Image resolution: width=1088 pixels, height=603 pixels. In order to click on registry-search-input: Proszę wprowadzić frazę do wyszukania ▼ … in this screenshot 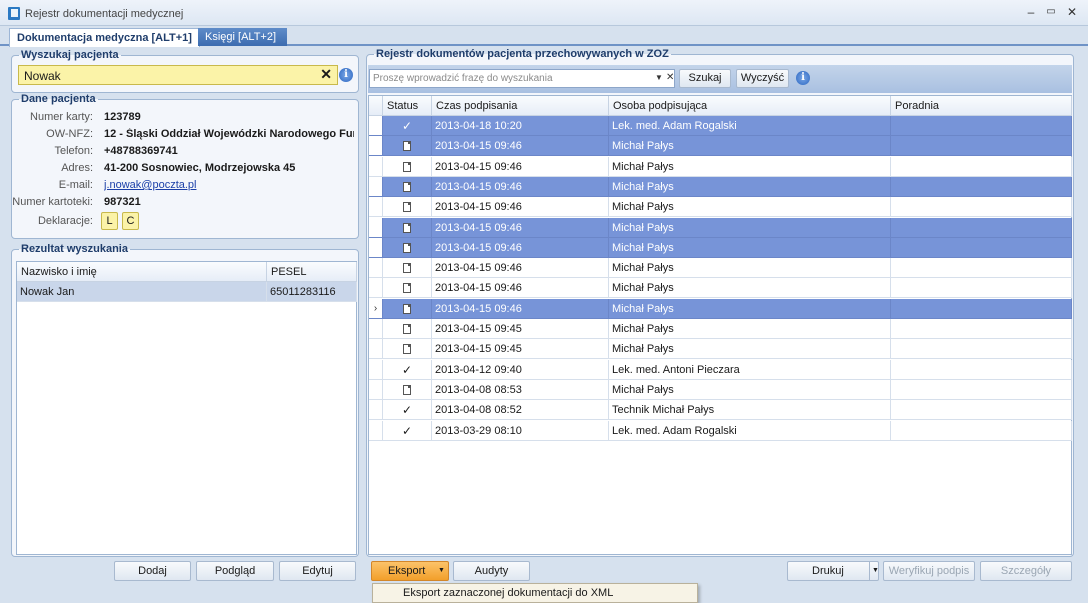, I will do `click(522, 78)`.